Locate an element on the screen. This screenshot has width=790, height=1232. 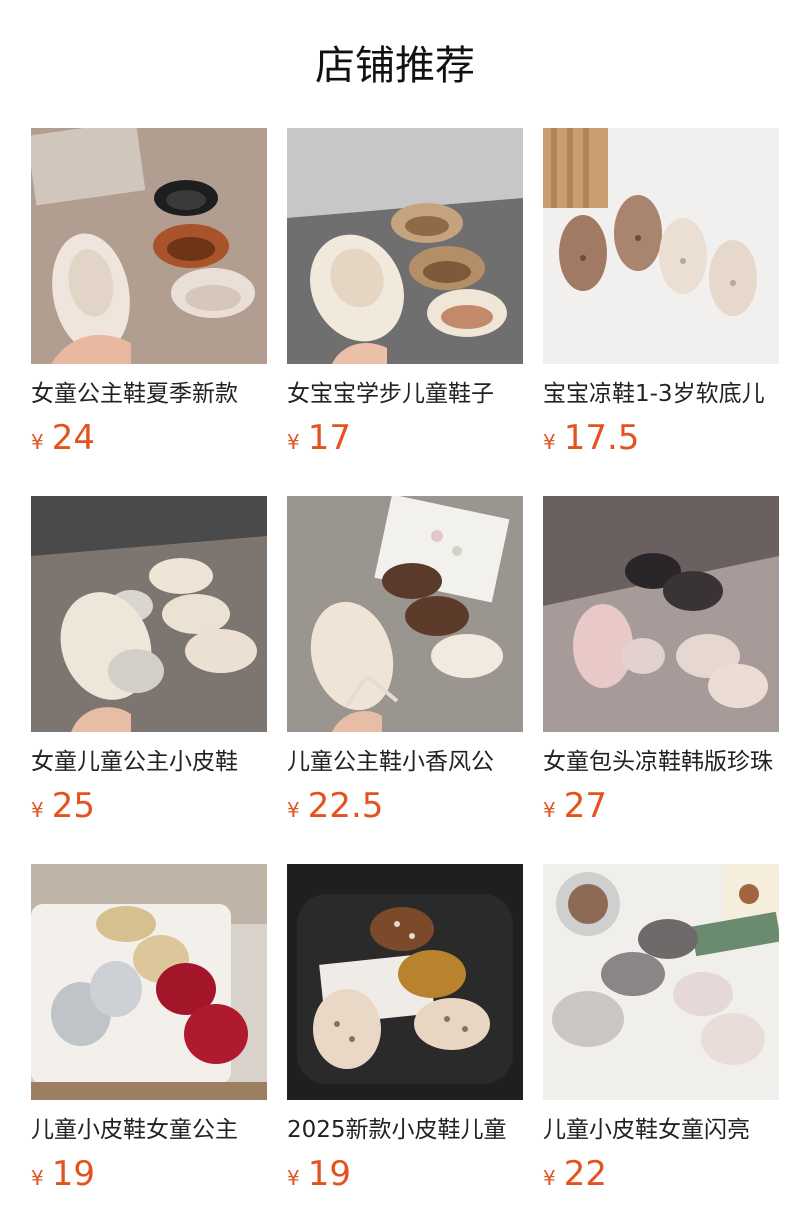
product-card: 儿童小皮鞋女童闪亮 ¥22 is located at coordinates (661, 1029).